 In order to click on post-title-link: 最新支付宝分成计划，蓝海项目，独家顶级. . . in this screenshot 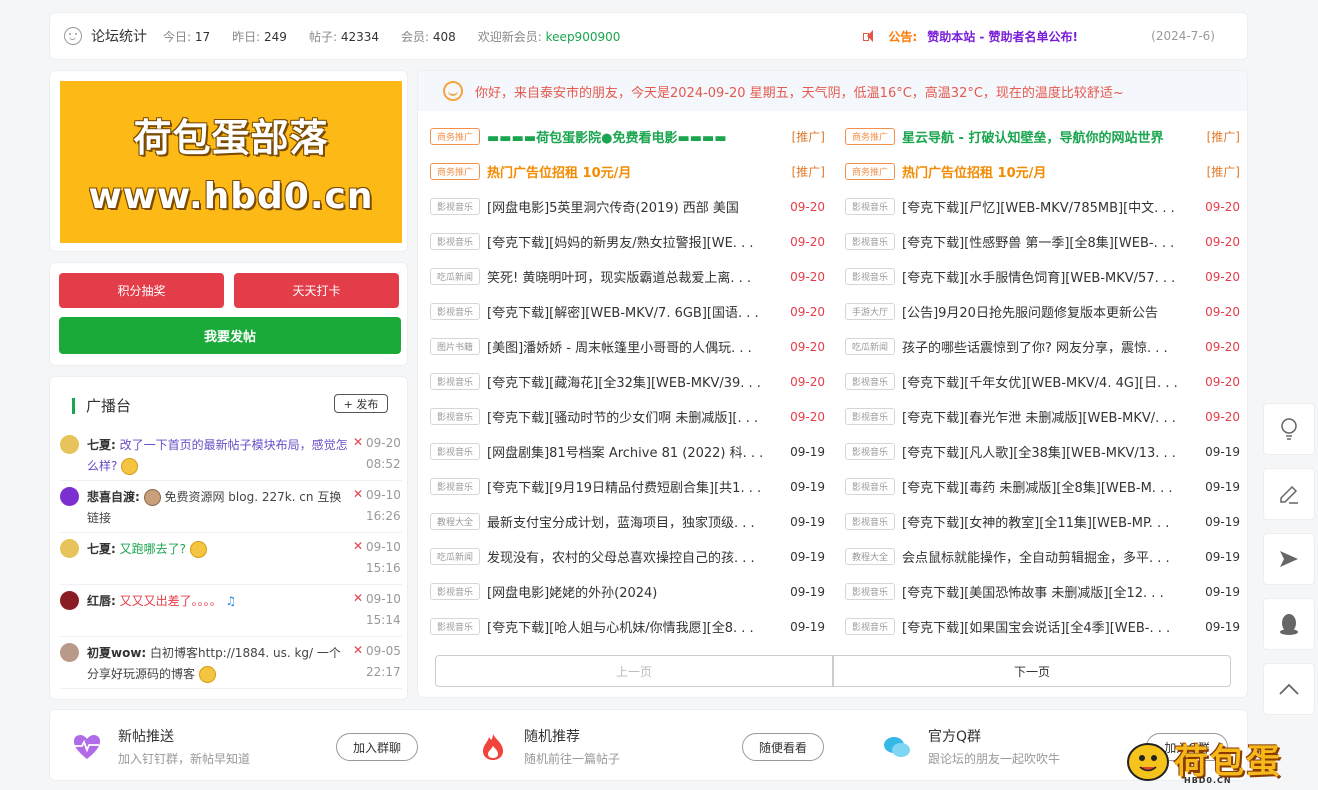, I will do `click(634, 521)`.